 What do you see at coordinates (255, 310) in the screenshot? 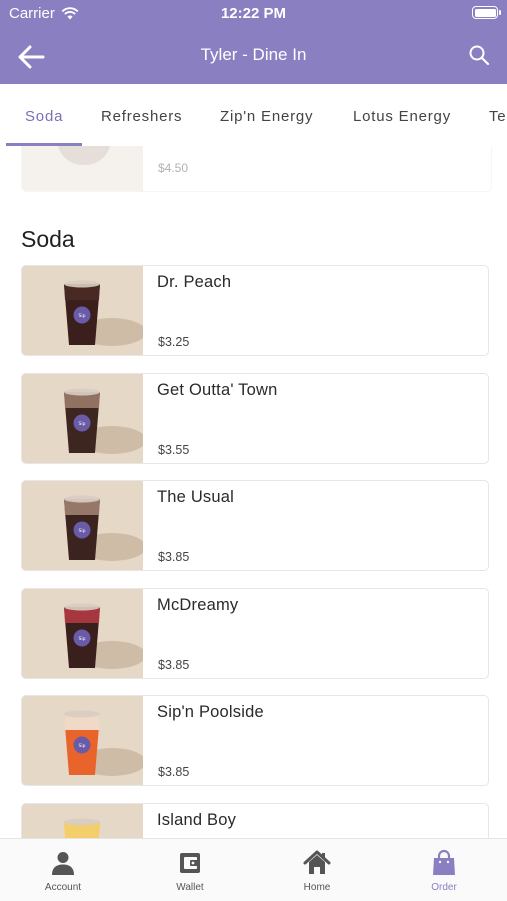
I see `menu-item-card: Sip Dr. Peach $3.25` at bounding box center [255, 310].